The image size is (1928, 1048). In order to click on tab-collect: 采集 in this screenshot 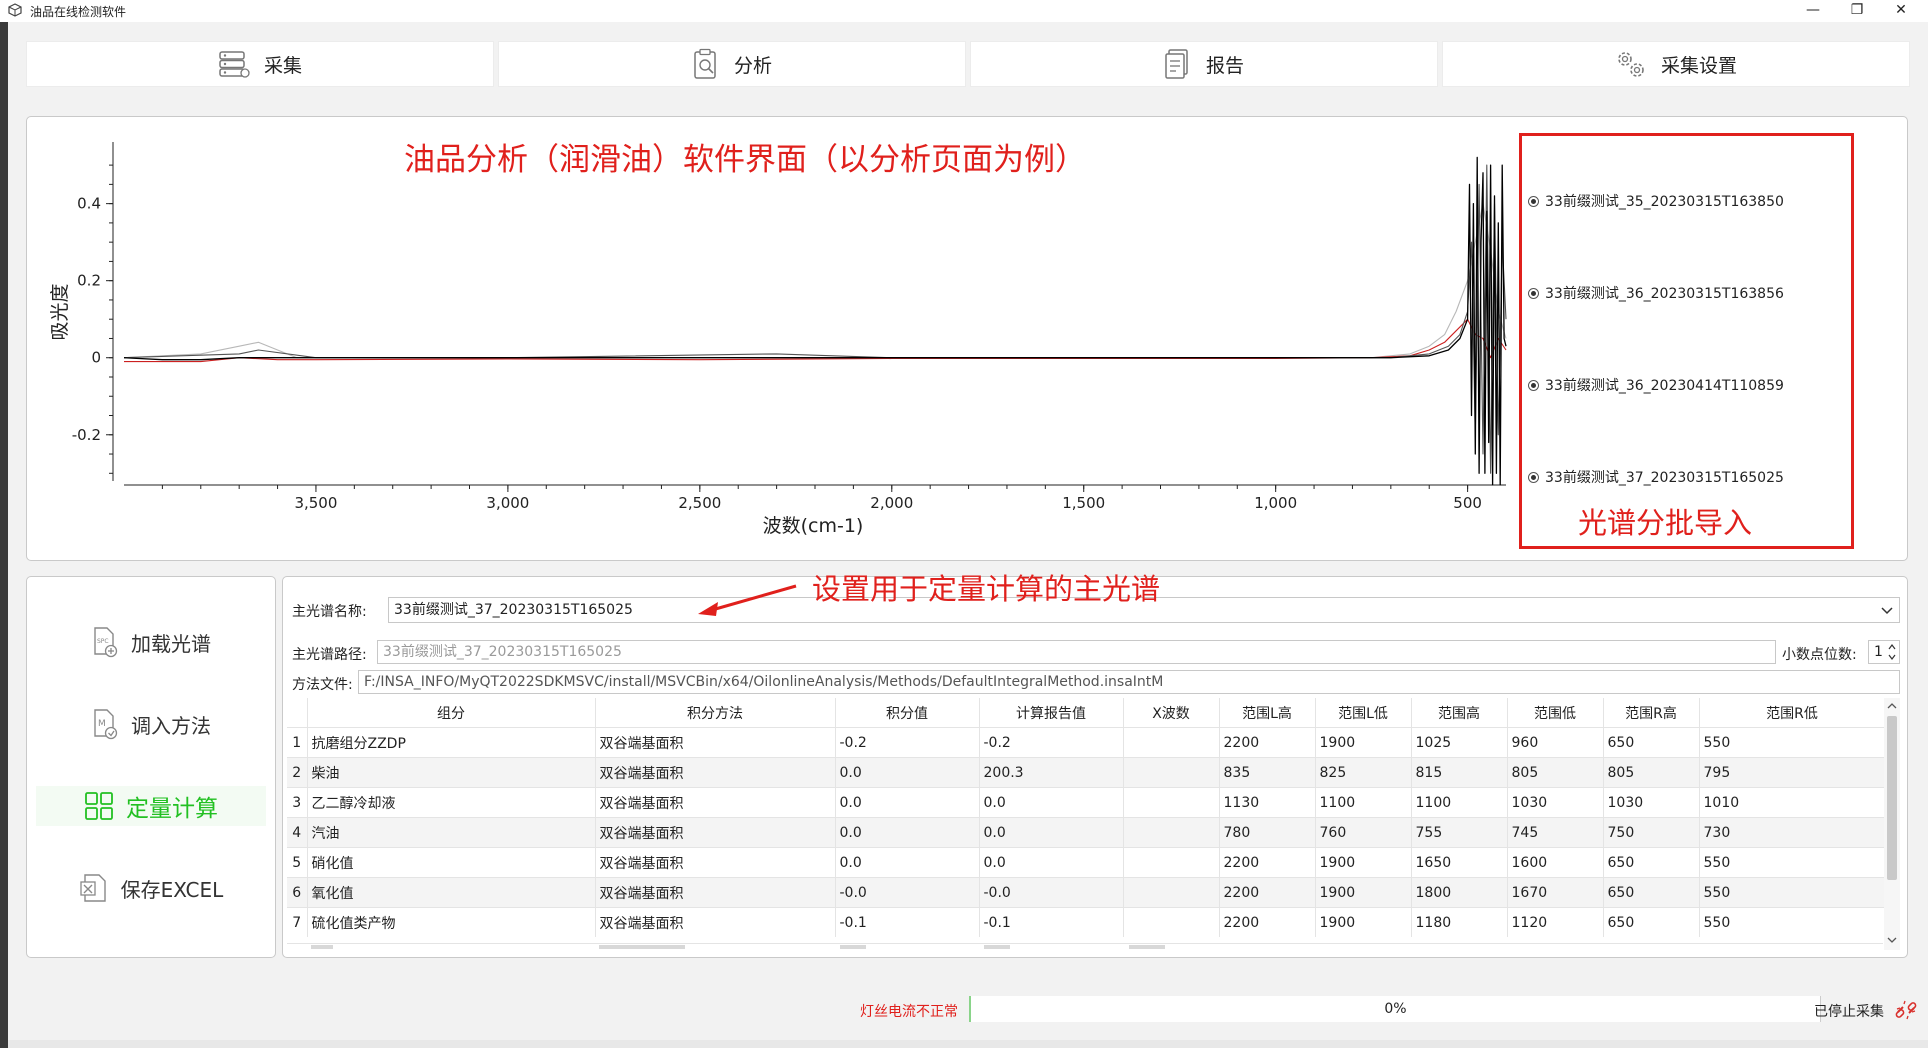, I will do `click(260, 64)`.